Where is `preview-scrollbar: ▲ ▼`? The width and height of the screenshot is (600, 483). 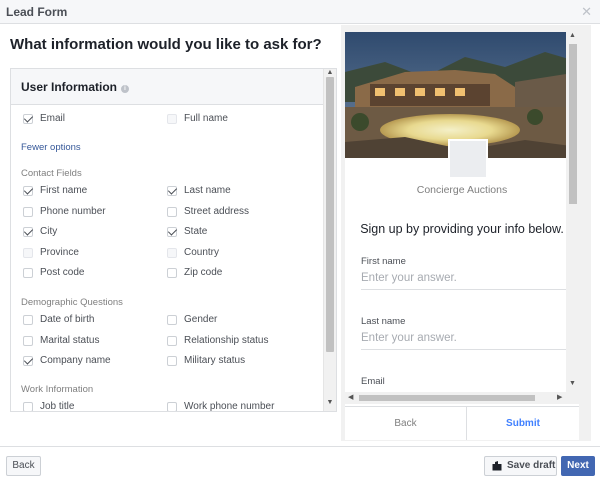 preview-scrollbar: ▲ ▼ is located at coordinates (572, 212).